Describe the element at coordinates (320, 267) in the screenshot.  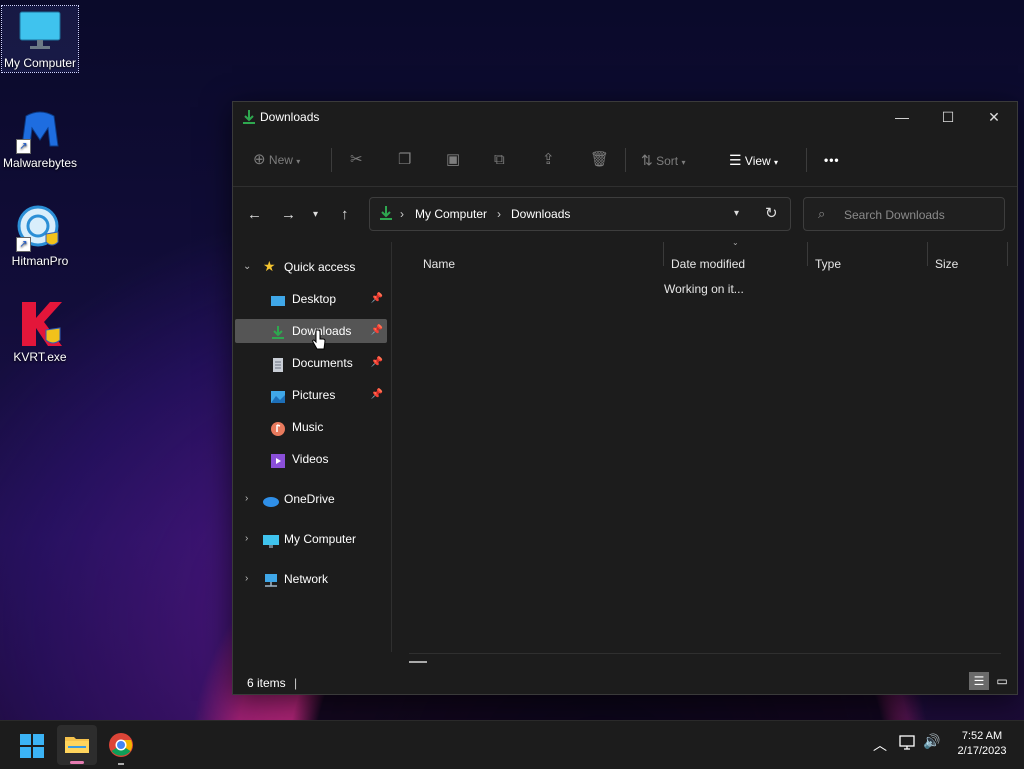
I see `sidebar-item-label: Quick access` at that location.